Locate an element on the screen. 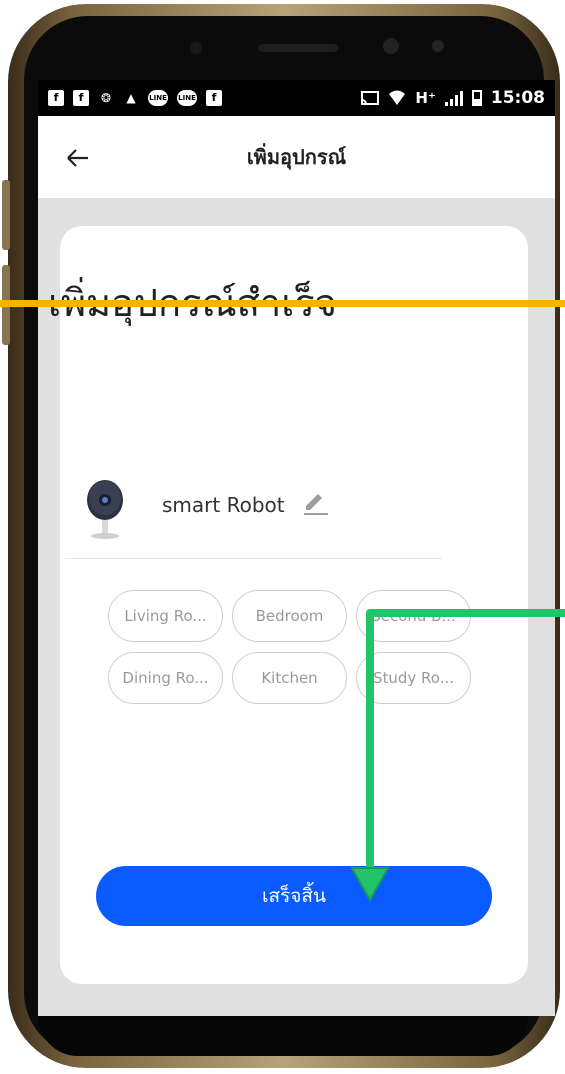 The image size is (565, 1074). notification-icons: f f ❂ ▲ LINE LINE f is located at coordinates (135, 98).